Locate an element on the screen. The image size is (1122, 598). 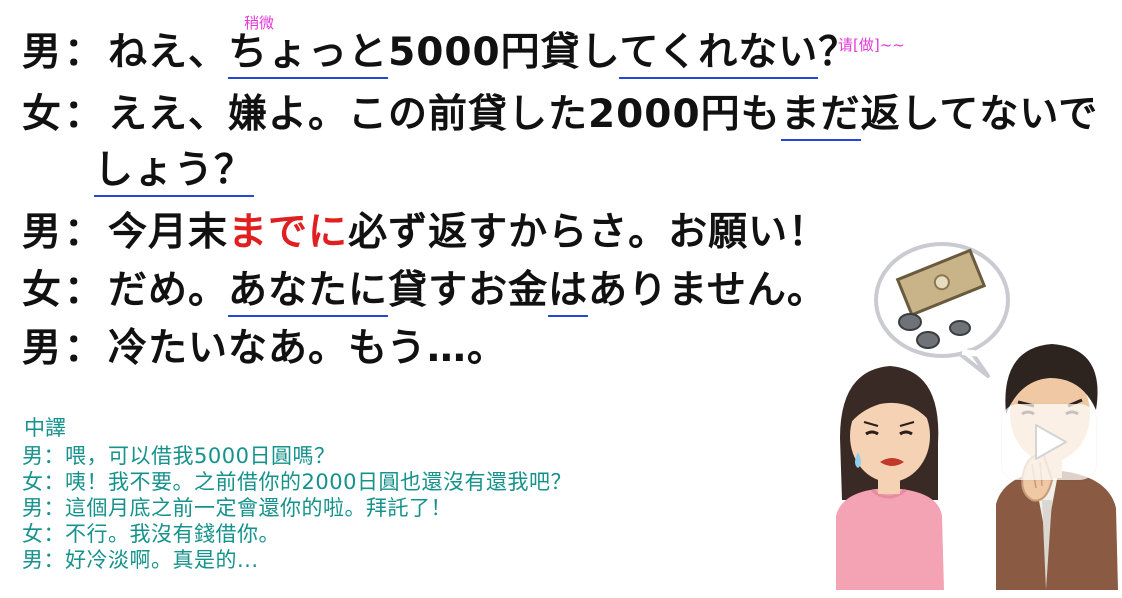
dialogue-line-2-continued: しょう？ is located at coordinates (174, 172).